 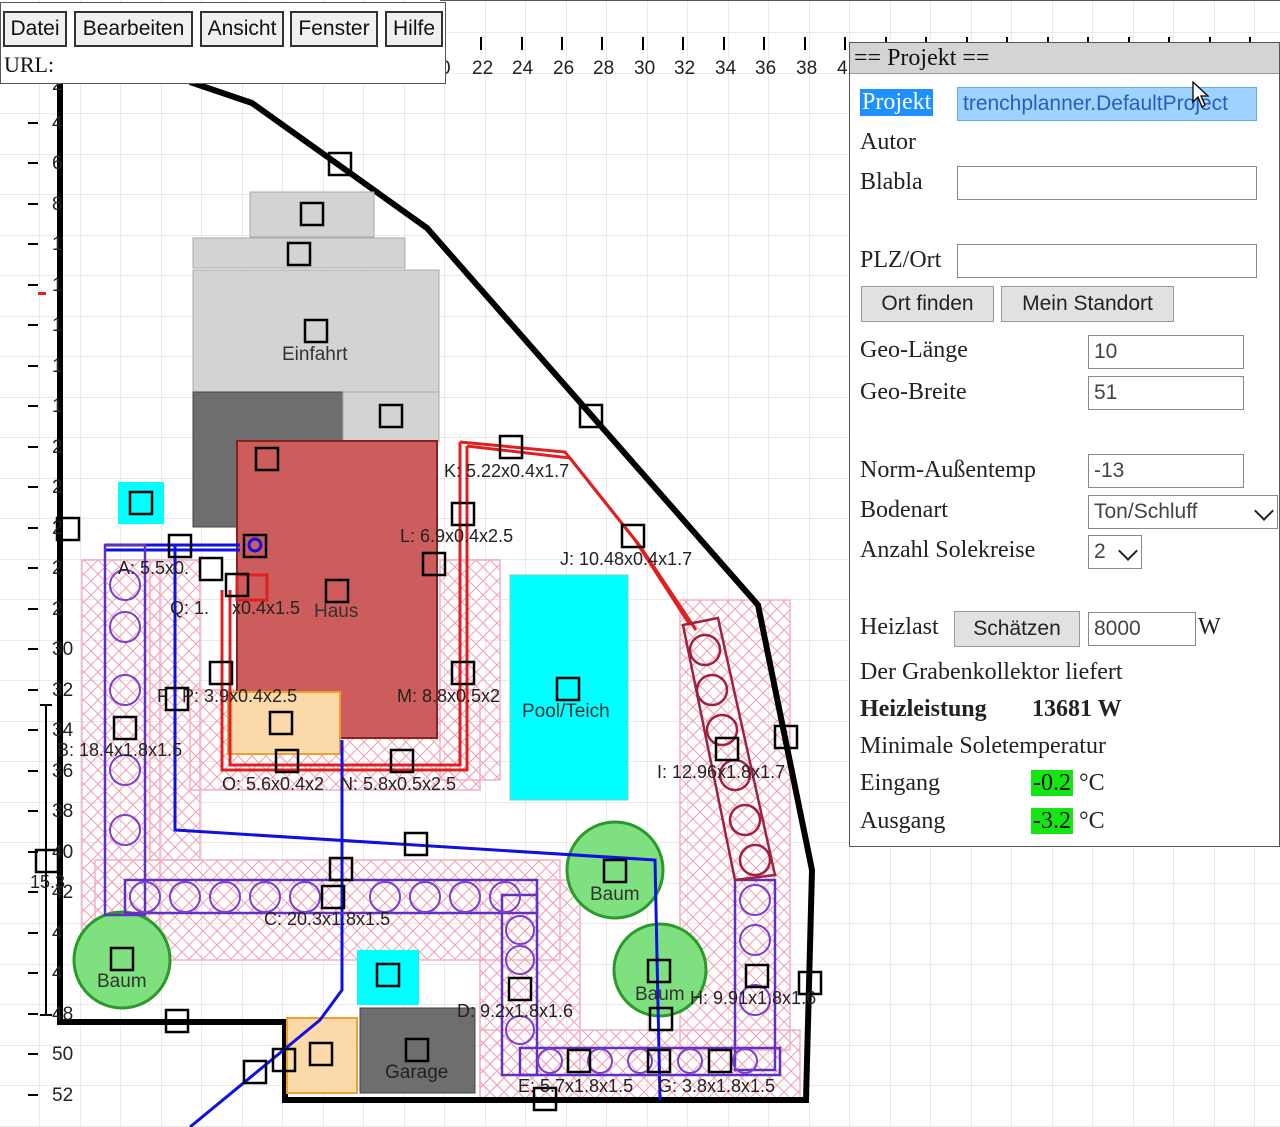 What do you see at coordinates (336, 611) in the screenshot?
I see `haus-label: Haus` at bounding box center [336, 611].